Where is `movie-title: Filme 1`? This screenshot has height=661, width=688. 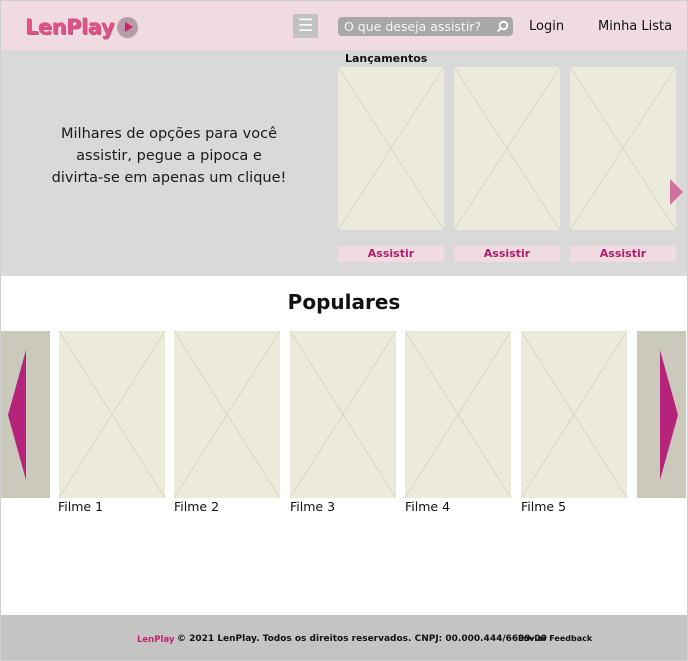
movie-title: Filme 1 is located at coordinates (80, 506).